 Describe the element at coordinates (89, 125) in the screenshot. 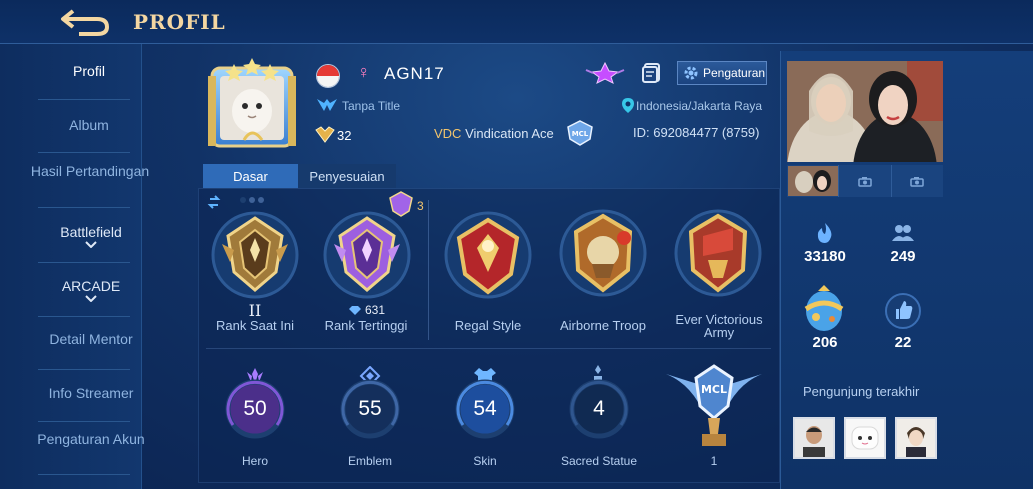

I see `sidebar-item-album: Album` at that location.